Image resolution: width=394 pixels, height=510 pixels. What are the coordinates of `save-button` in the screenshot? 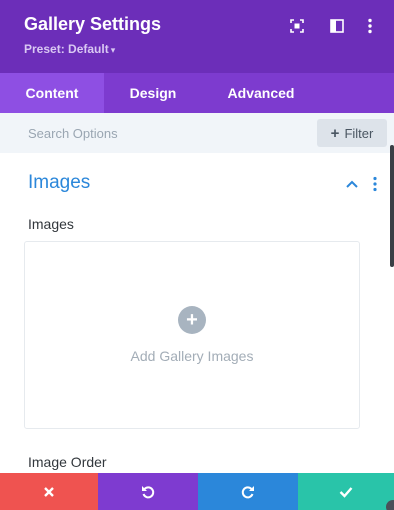 It's located at (346, 491).